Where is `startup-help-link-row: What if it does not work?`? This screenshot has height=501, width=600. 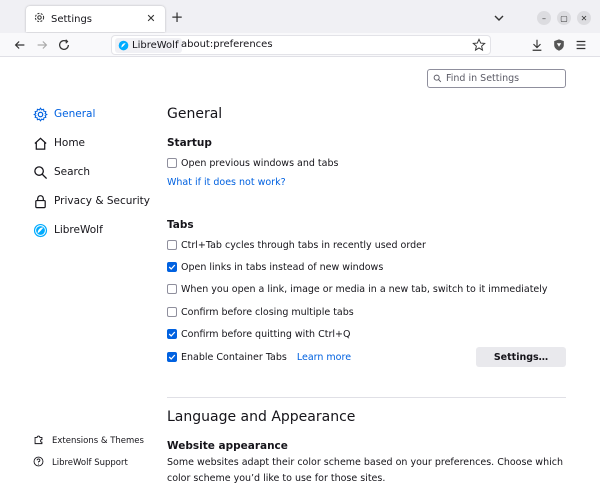
startup-help-link-row: What if it does not work? is located at coordinates (226, 182).